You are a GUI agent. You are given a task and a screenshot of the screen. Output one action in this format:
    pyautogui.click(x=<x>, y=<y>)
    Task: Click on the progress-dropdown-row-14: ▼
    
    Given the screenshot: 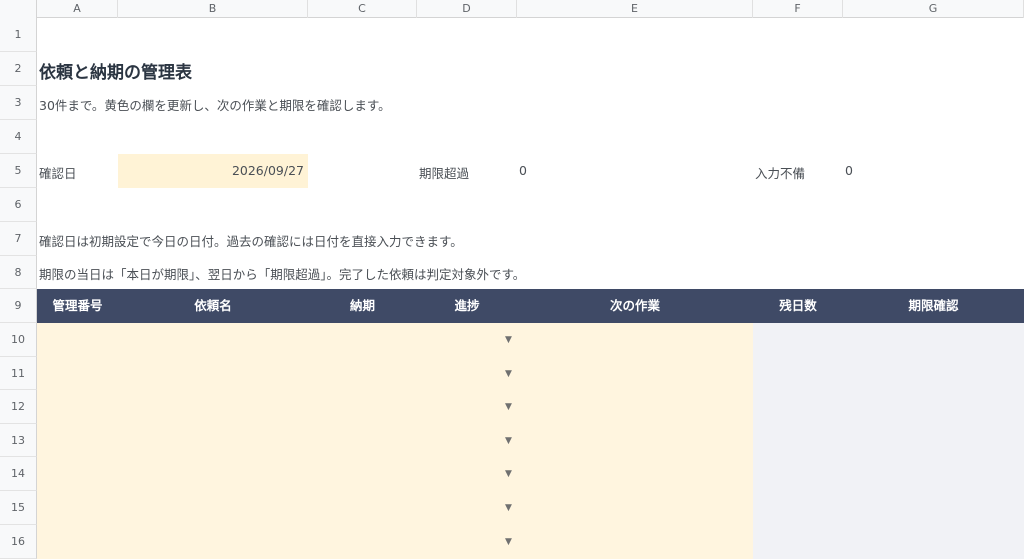 What is the action you would take?
    pyautogui.click(x=508, y=474)
    